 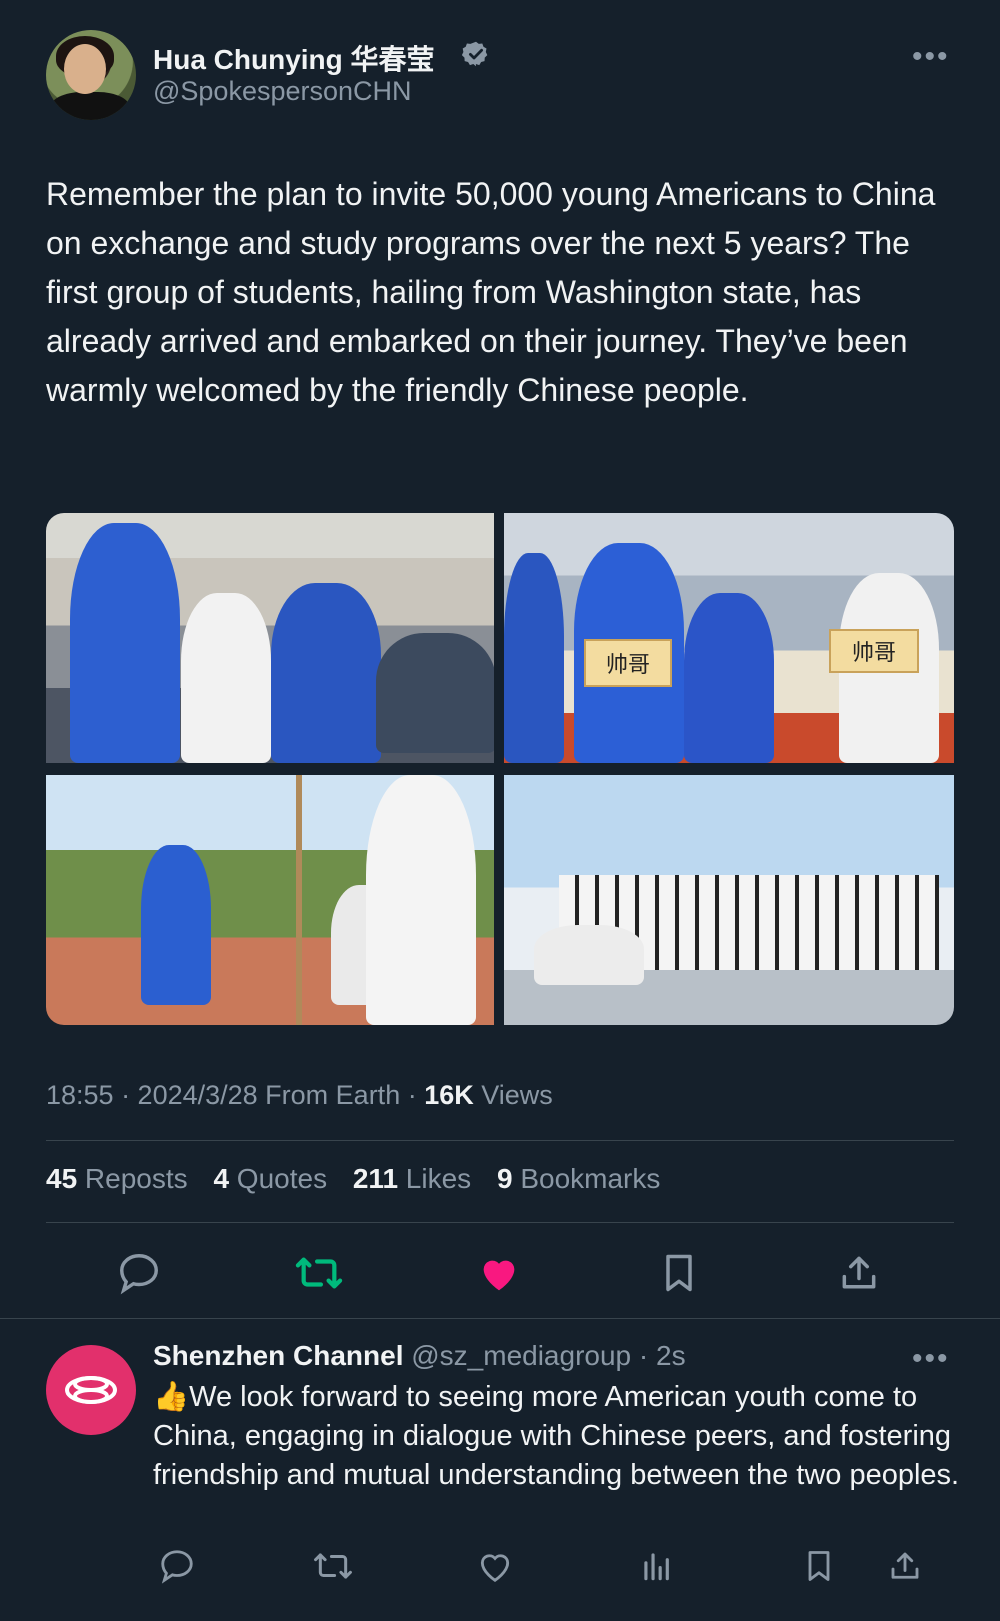 I want to click on tweet-timestamp: 18:55 · 2024/3/28 From Earth · 16K Views, so click(x=299, y=1095).